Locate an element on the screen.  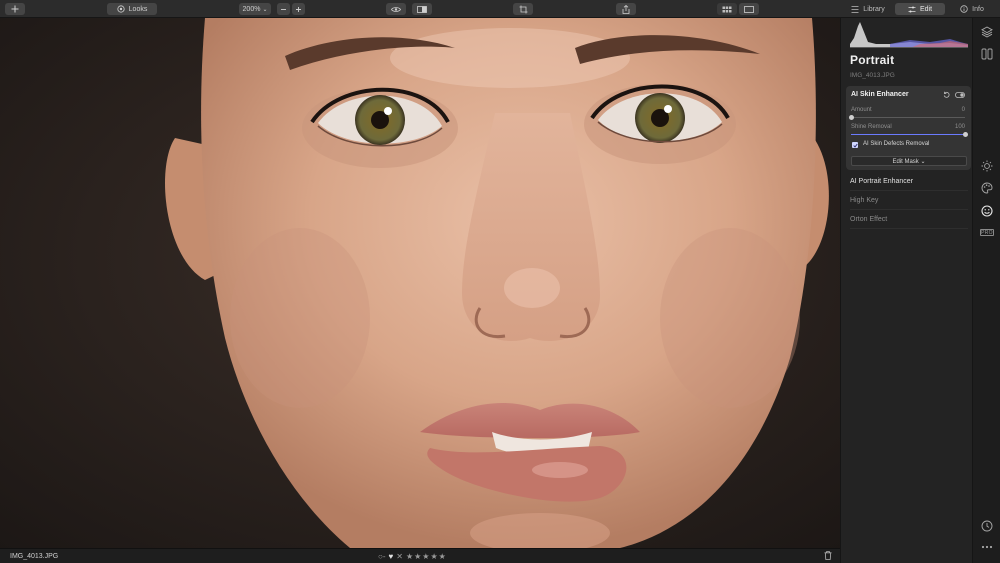
eye-icon is located at coordinates (396, 9).